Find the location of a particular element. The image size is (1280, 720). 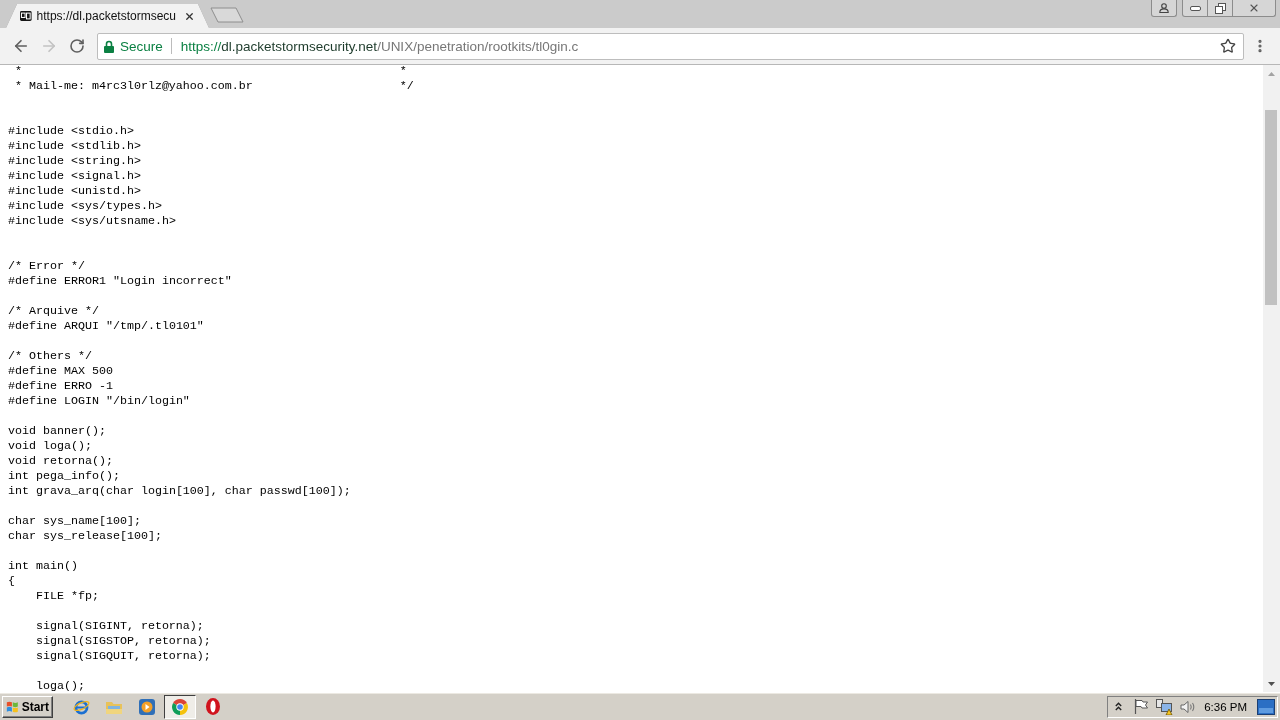

triangle-down-icon is located at coordinates (1271, 683).